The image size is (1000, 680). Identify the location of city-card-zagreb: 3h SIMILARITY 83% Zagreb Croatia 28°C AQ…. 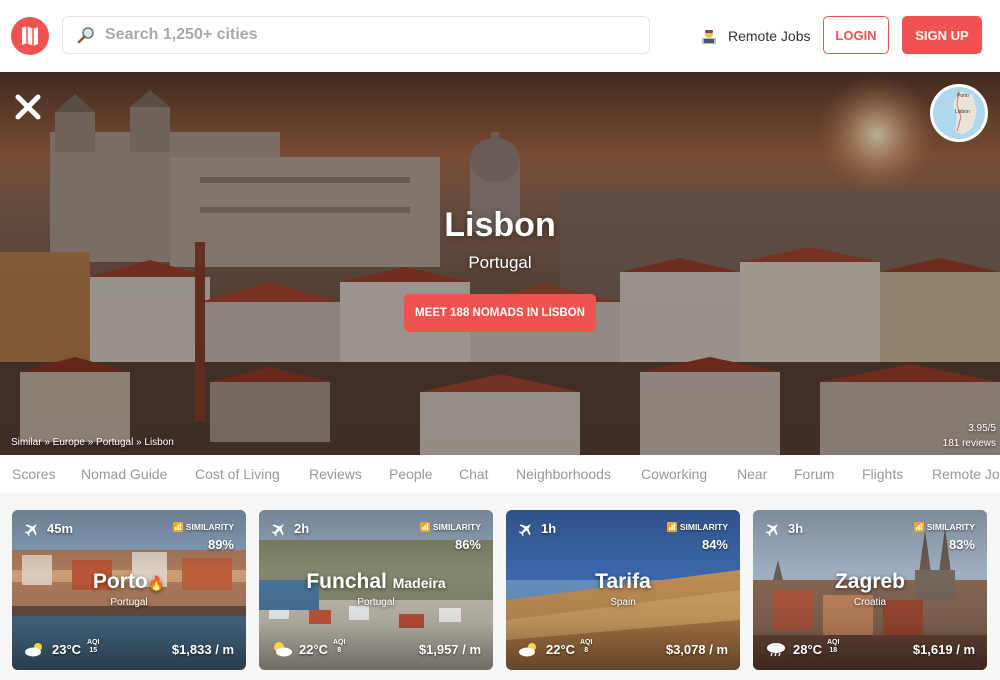
(870, 590).